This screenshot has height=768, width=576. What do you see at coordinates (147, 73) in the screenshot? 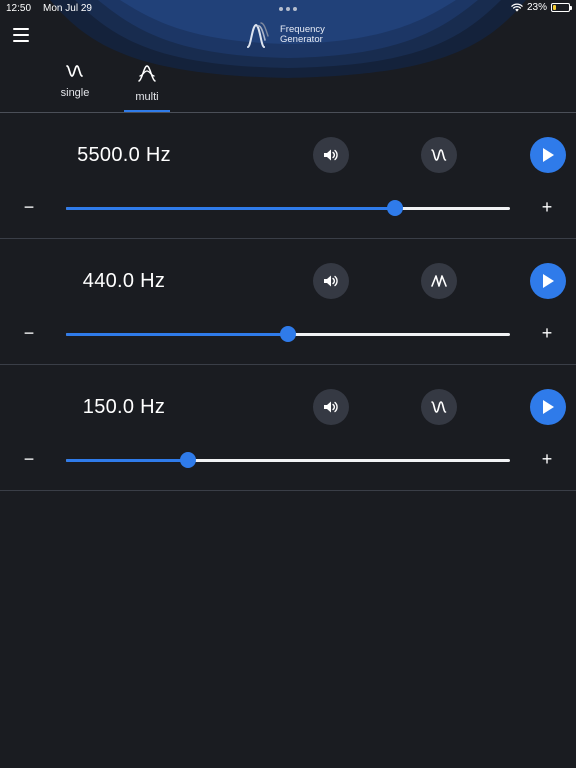
I see `multi-wave-icon` at bounding box center [147, 73].